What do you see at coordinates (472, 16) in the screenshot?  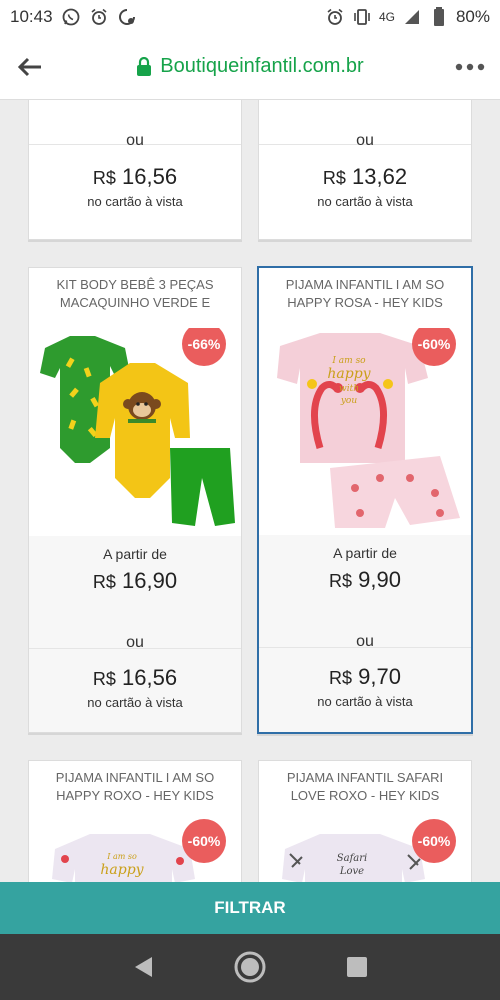 I see `battery-level: 80%` at bounding box center [472, 16].